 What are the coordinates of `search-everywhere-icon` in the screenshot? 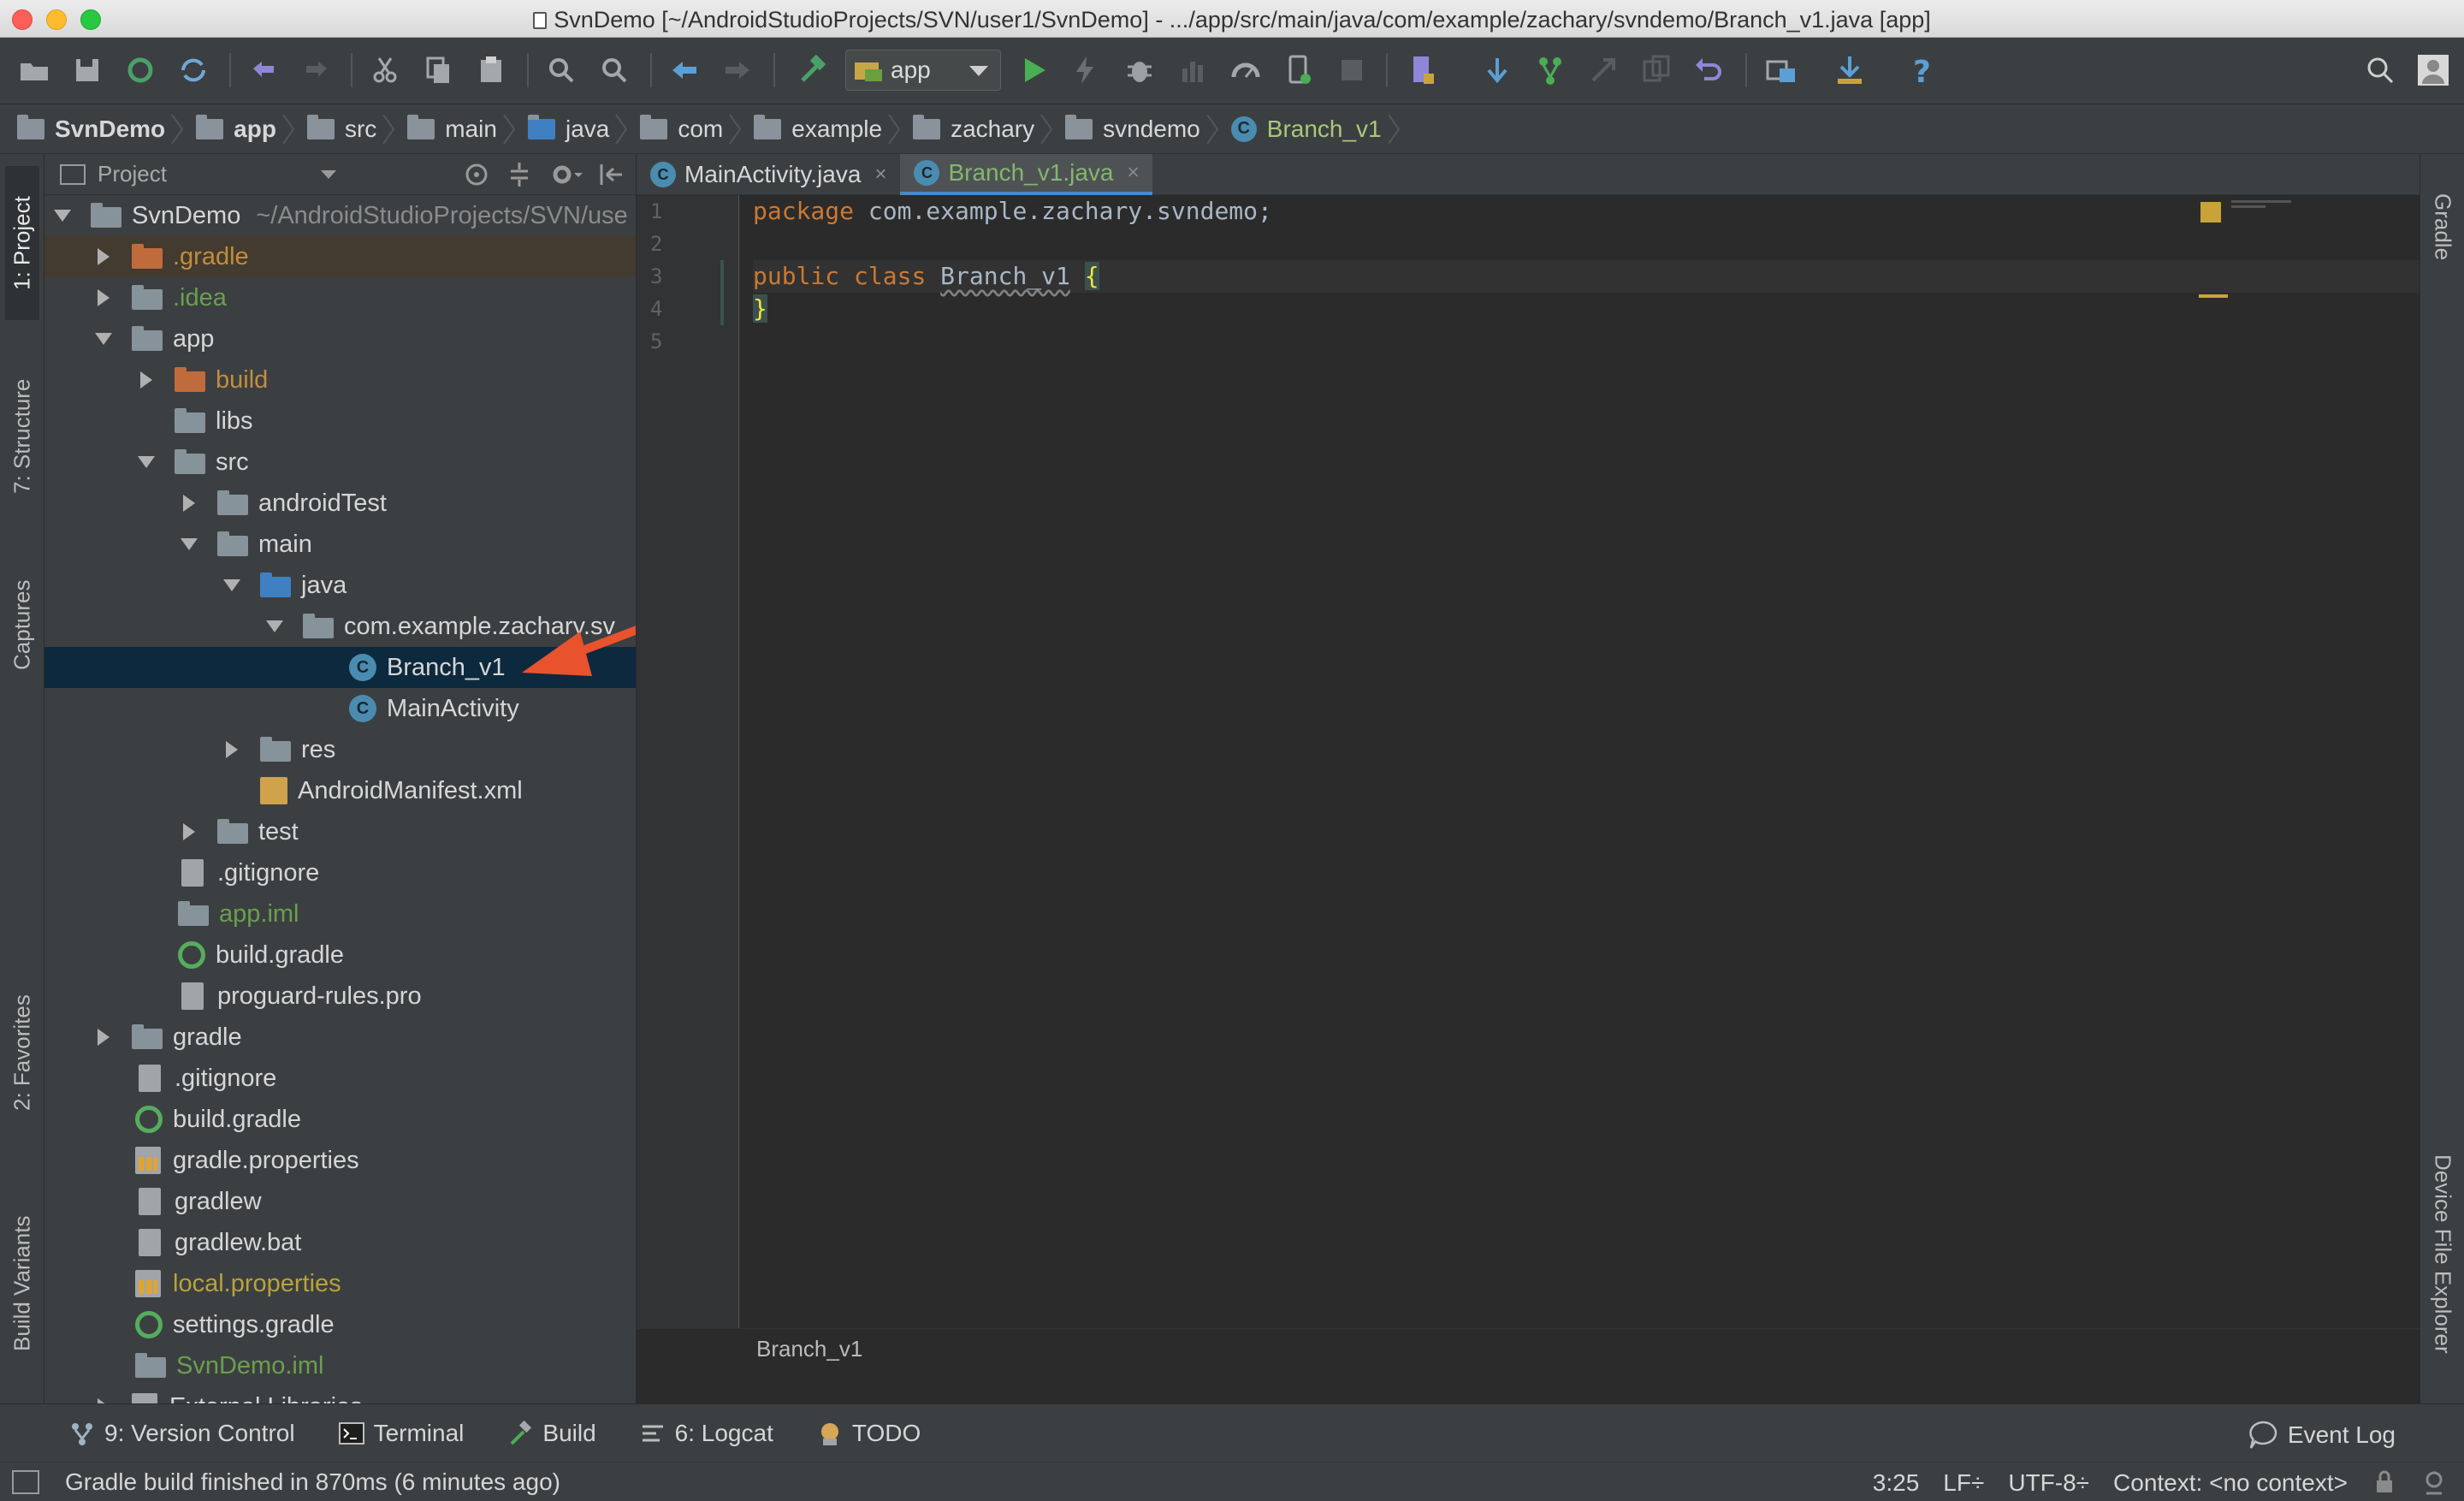 It's located at (2380, 70).